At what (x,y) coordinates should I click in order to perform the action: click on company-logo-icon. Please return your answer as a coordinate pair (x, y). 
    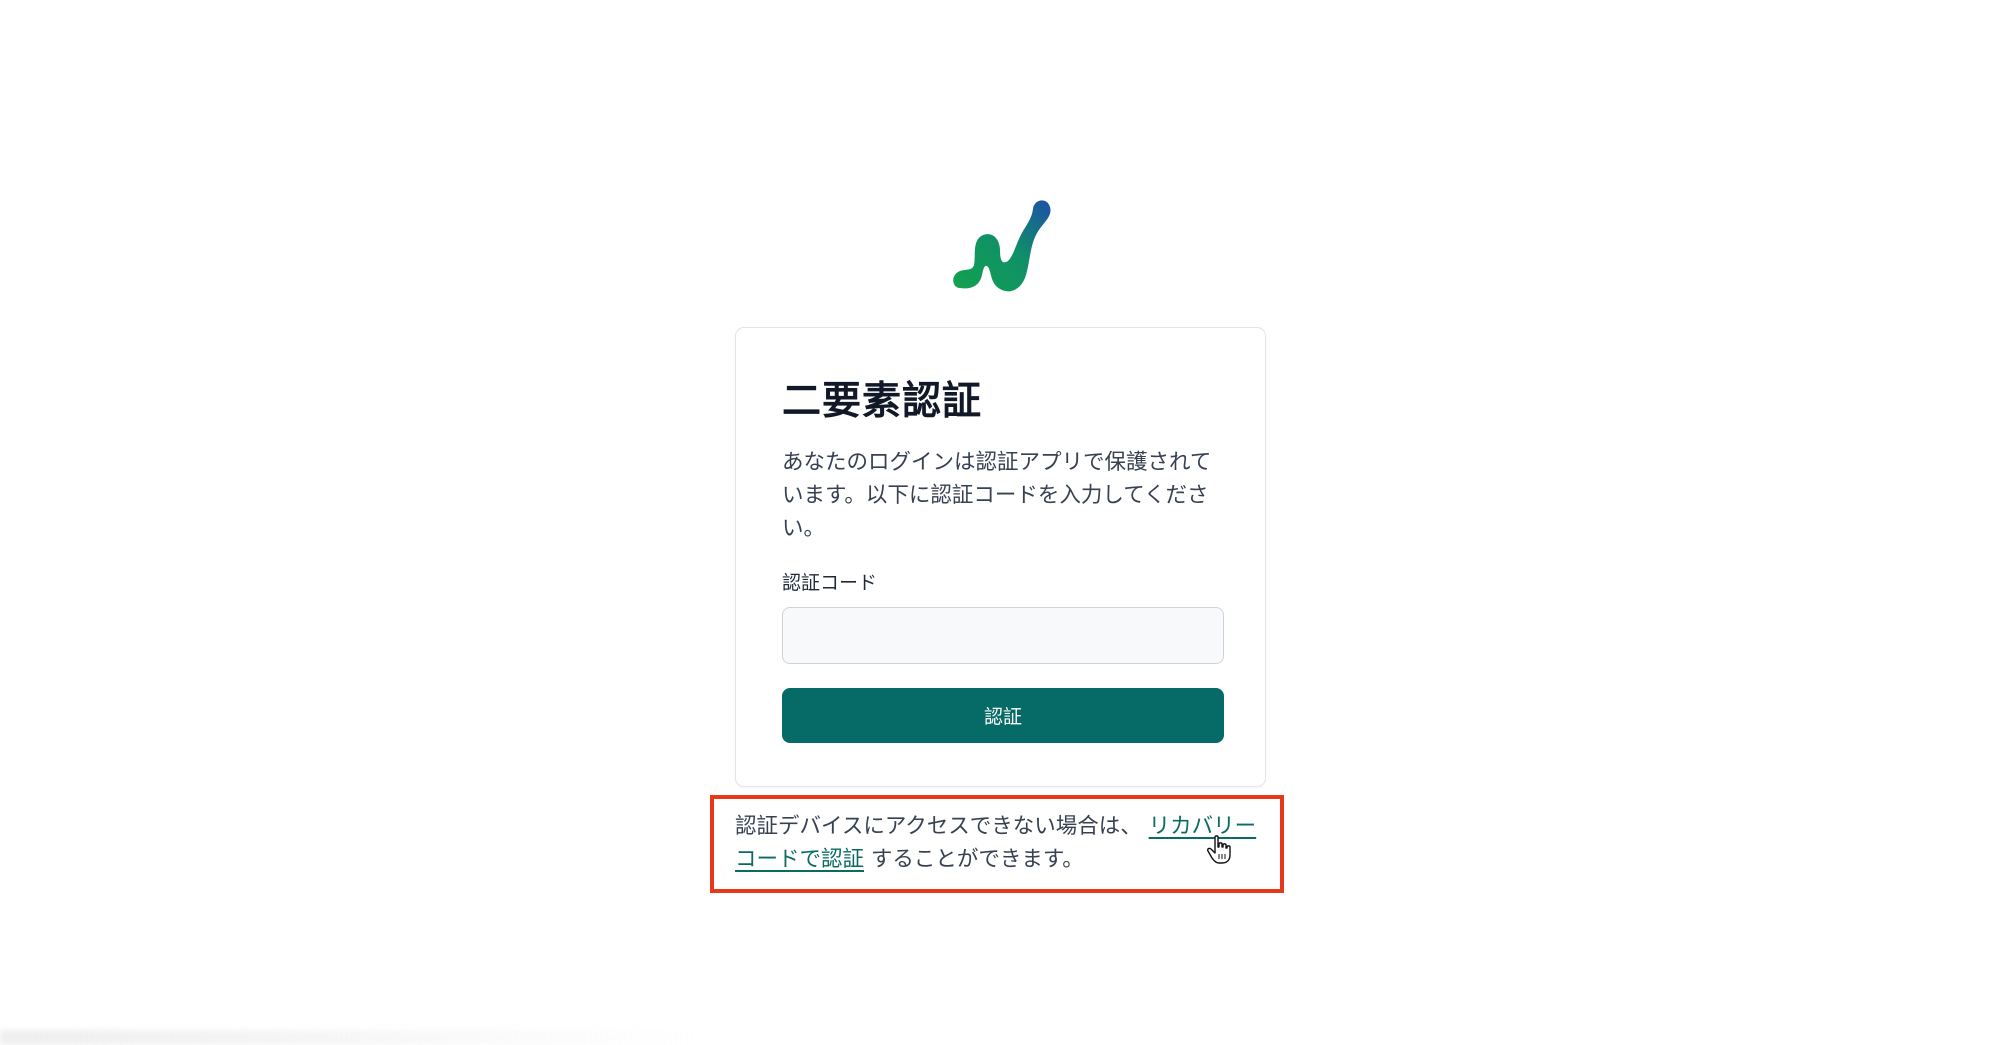
    Looking at the image, I should click on (1002, 246).